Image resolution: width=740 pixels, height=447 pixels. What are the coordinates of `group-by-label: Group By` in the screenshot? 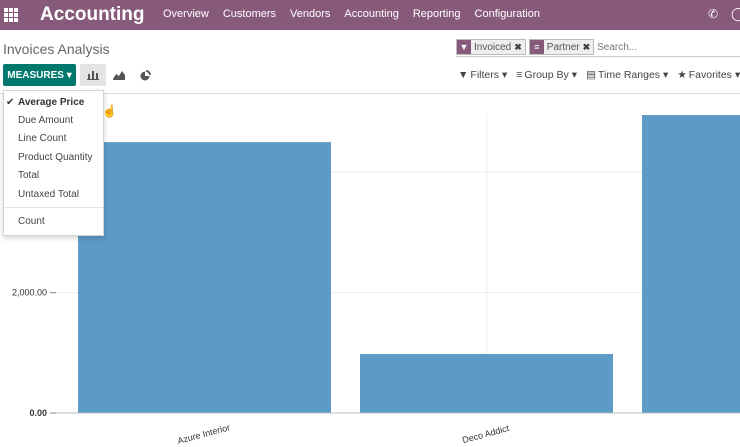 It's located at (546, 75).